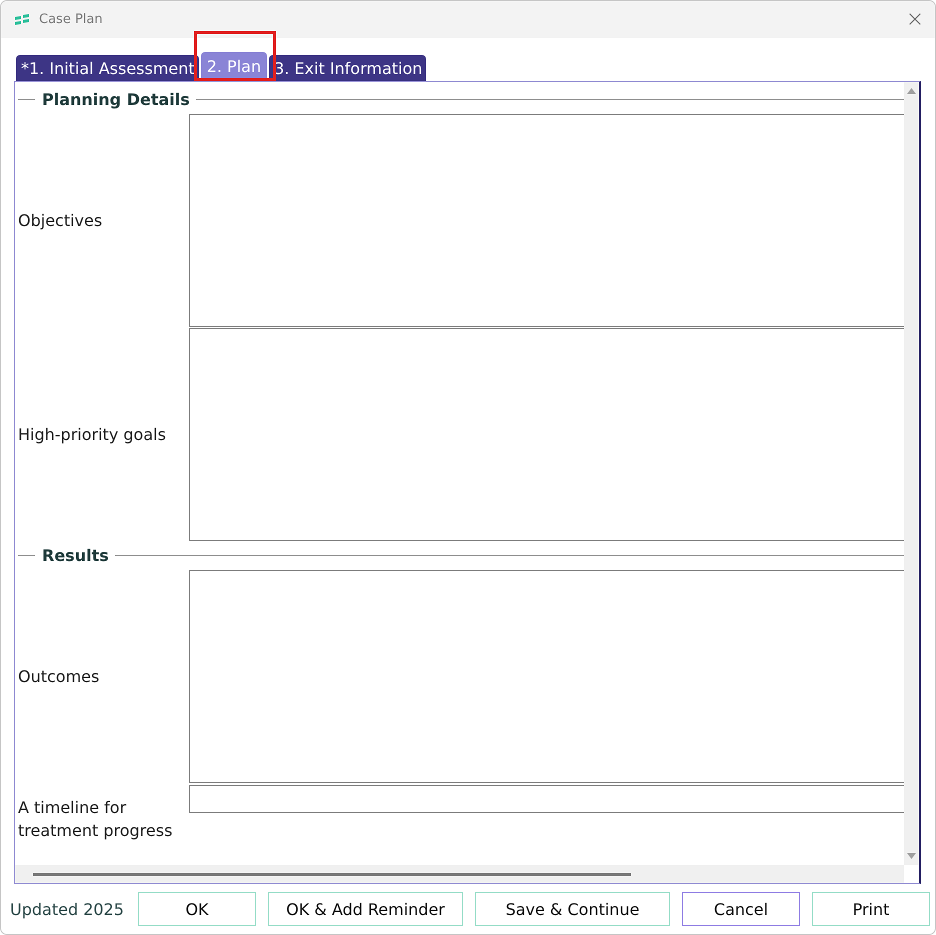  What do you see at coordinates (61, 220) in the screenshot?
I see `field-label: Objectives` at bounding box center [61, 220].